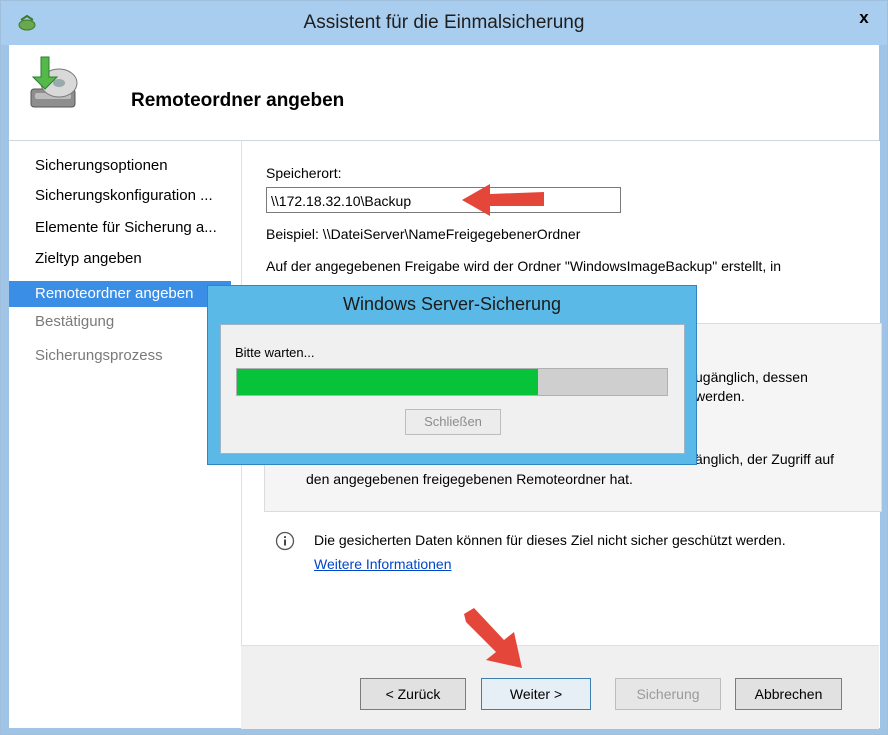  Describe the element at coordinates (123, 259) in the screenshot. I see `nav-step-zieltyp: Zieltyp angeben` at that location.